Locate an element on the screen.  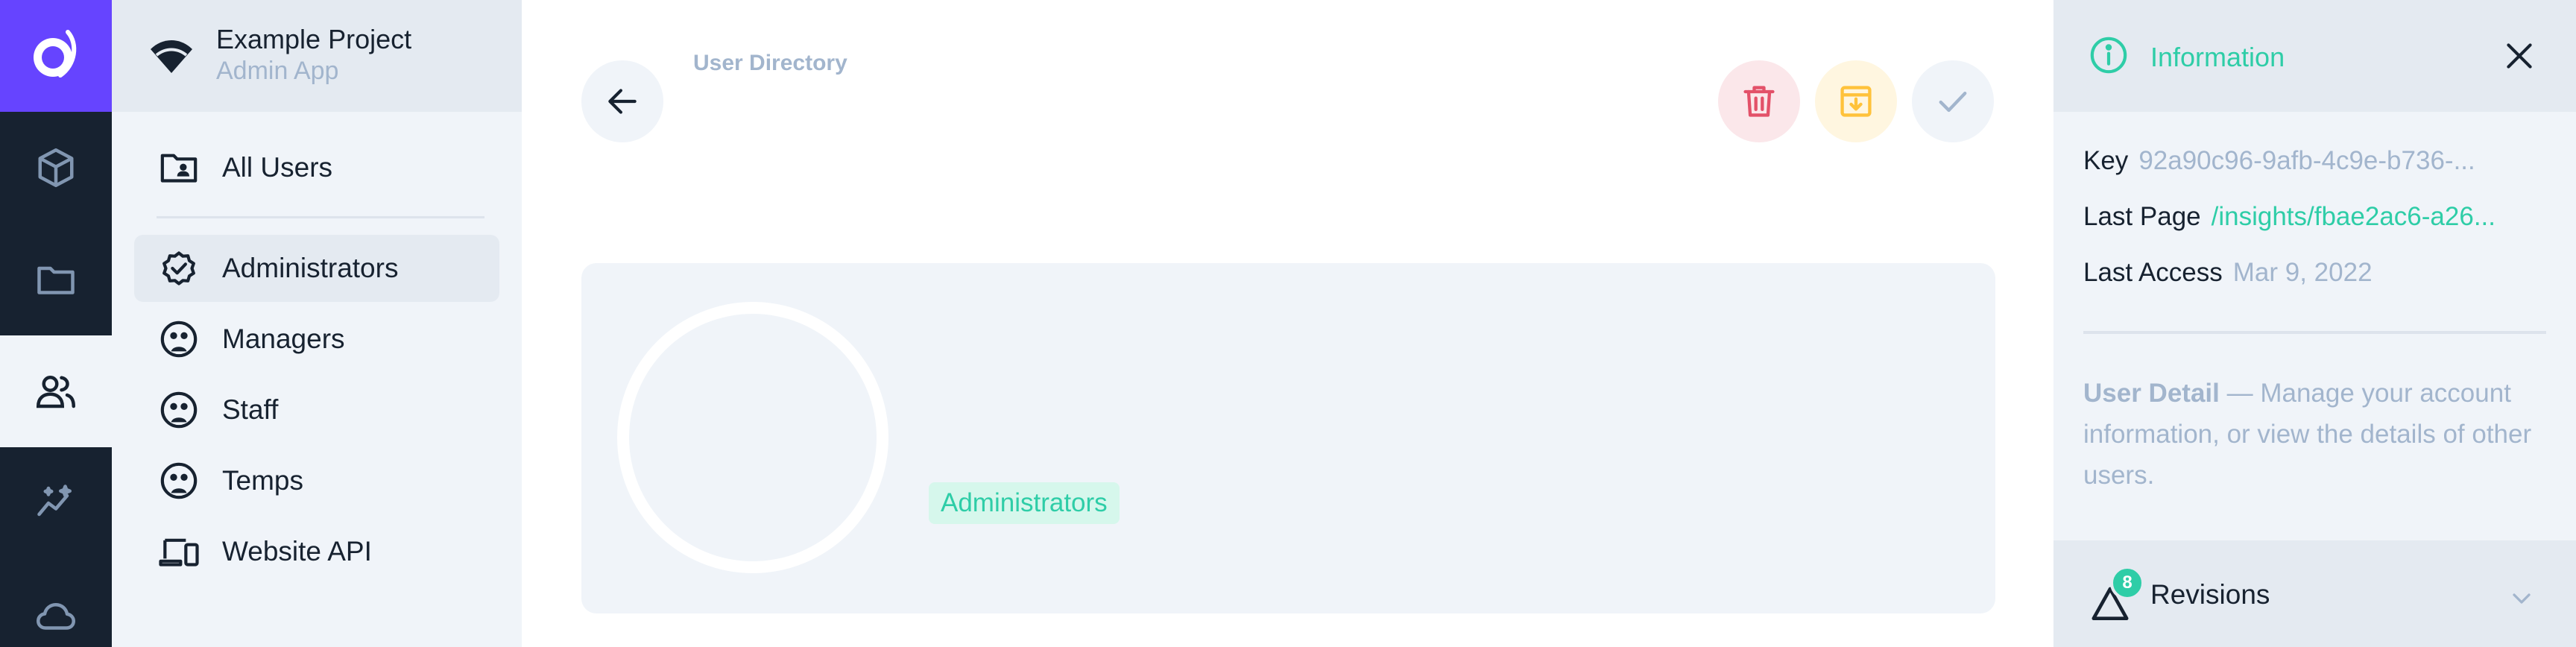
nav-item-staff: Staff is located at coordinates (317, 410).